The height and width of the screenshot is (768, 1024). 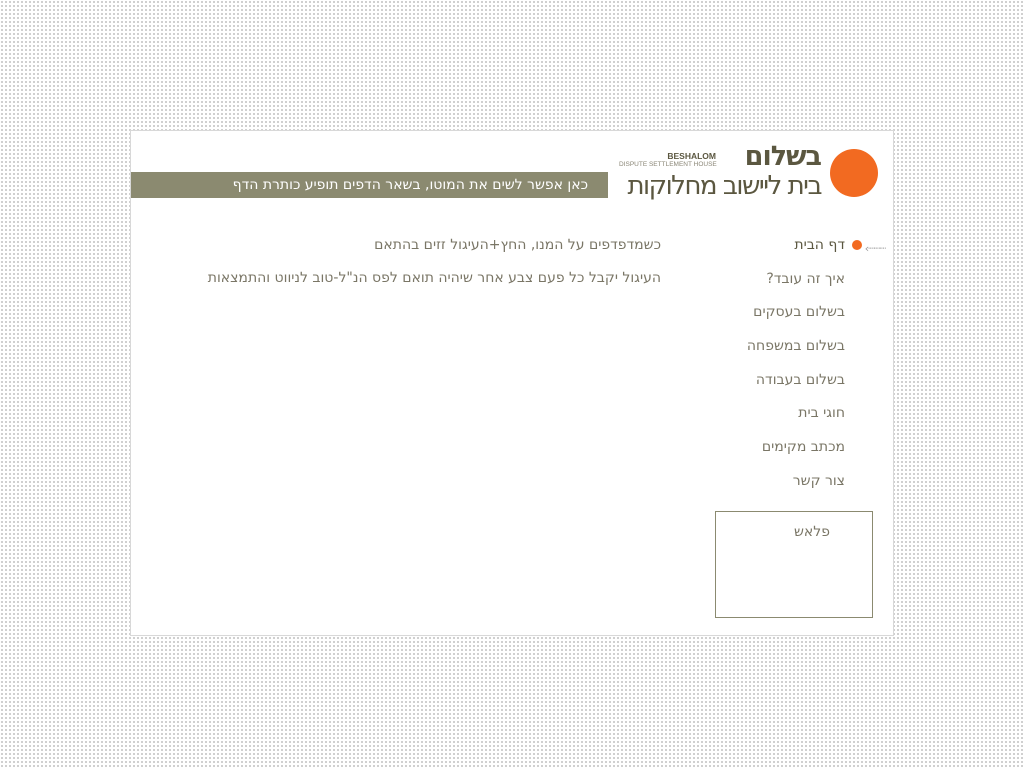 What do you see at coordinates (819, 245) in the screenshot?
I see `nav-item-label: דף הבית` at bounding box center [819, 245].